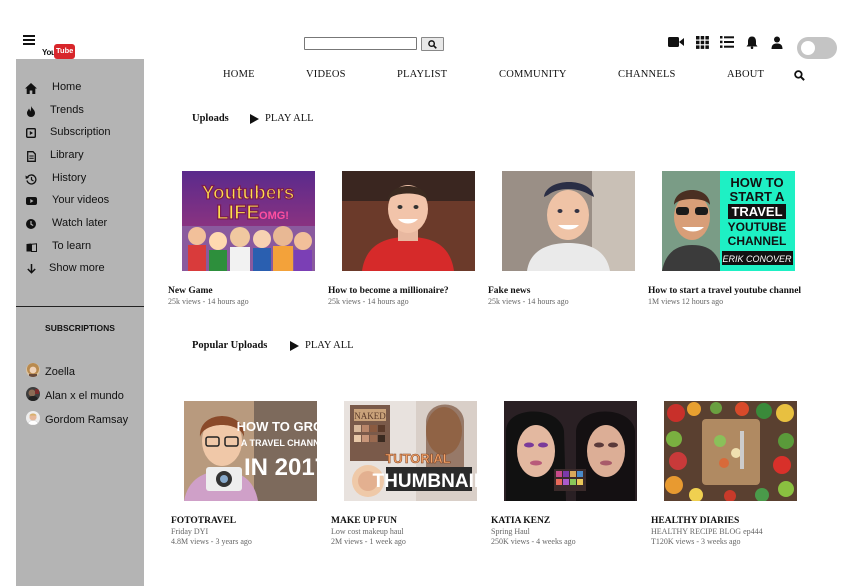 The image size is (865, 586). Describe the element at coordinates (31, 201) in the screenshot. I see `video-icon` at that location.